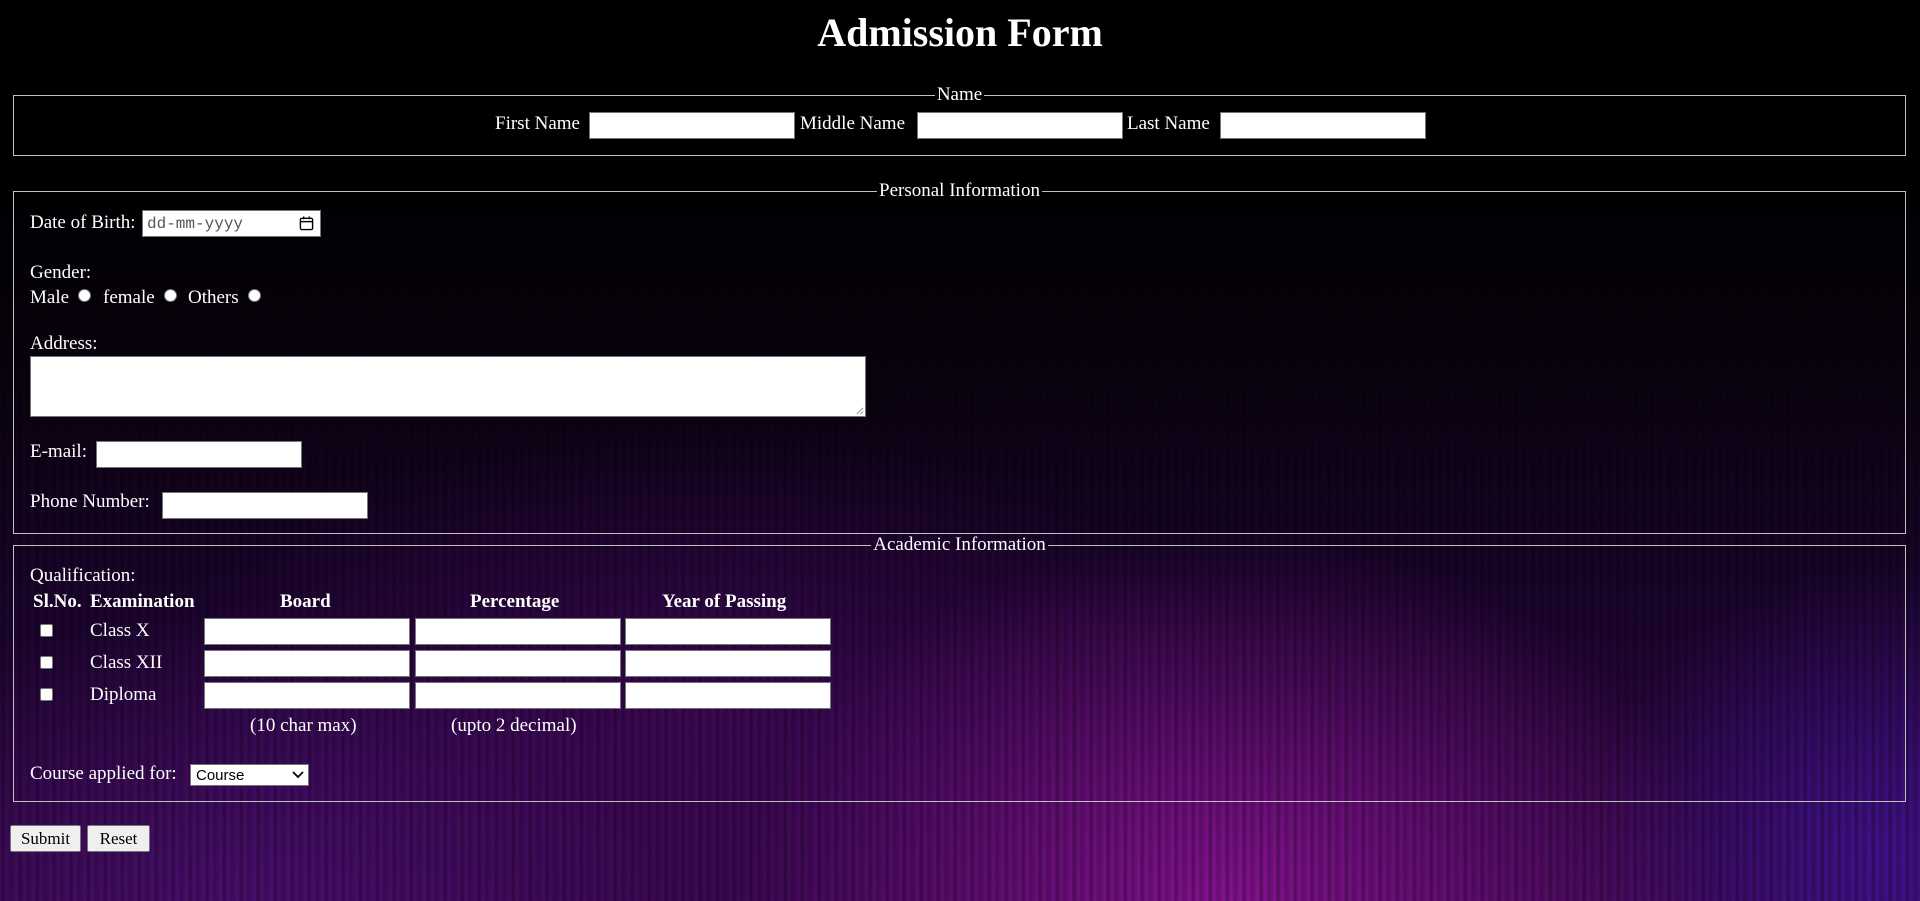 This screenshot has height=901, width=1920. Describe the element at coordinates (46, 630) in the screenshot. I see `row-checkbox-class-x` at that location.